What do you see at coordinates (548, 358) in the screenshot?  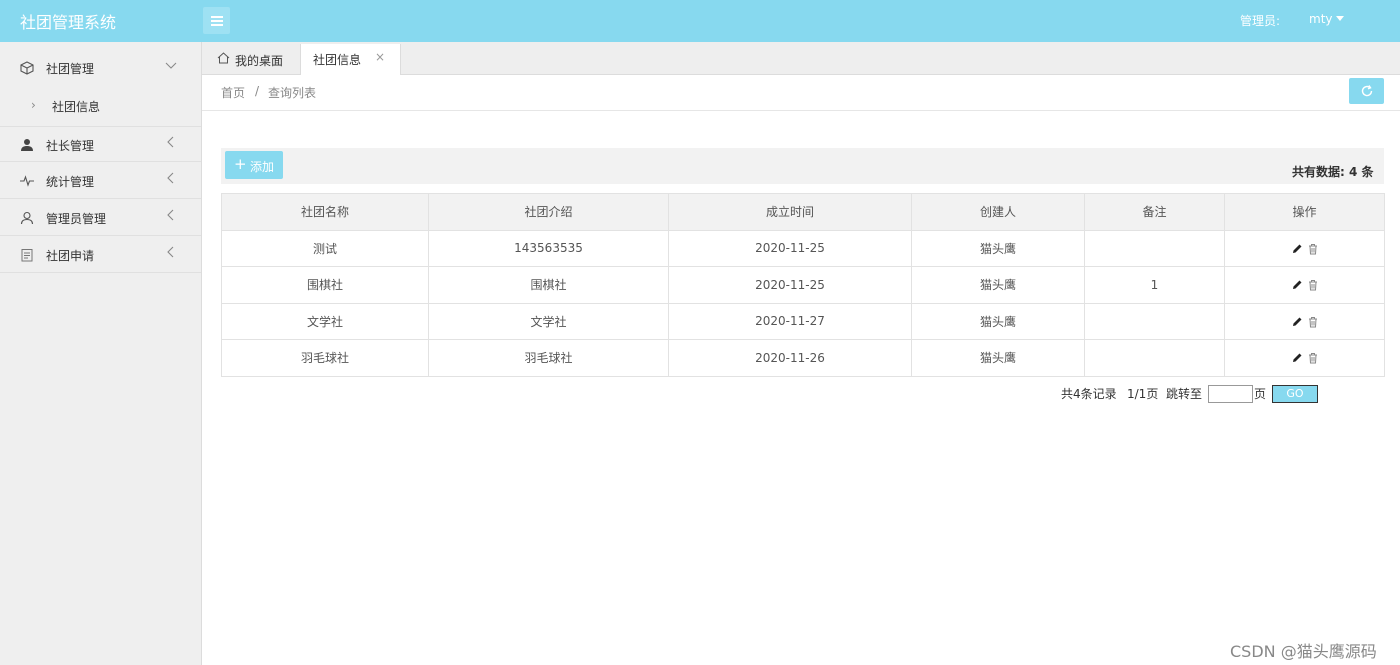 I see `cell-club-intro: 羽毛球社` at bounding box center [548, 358].